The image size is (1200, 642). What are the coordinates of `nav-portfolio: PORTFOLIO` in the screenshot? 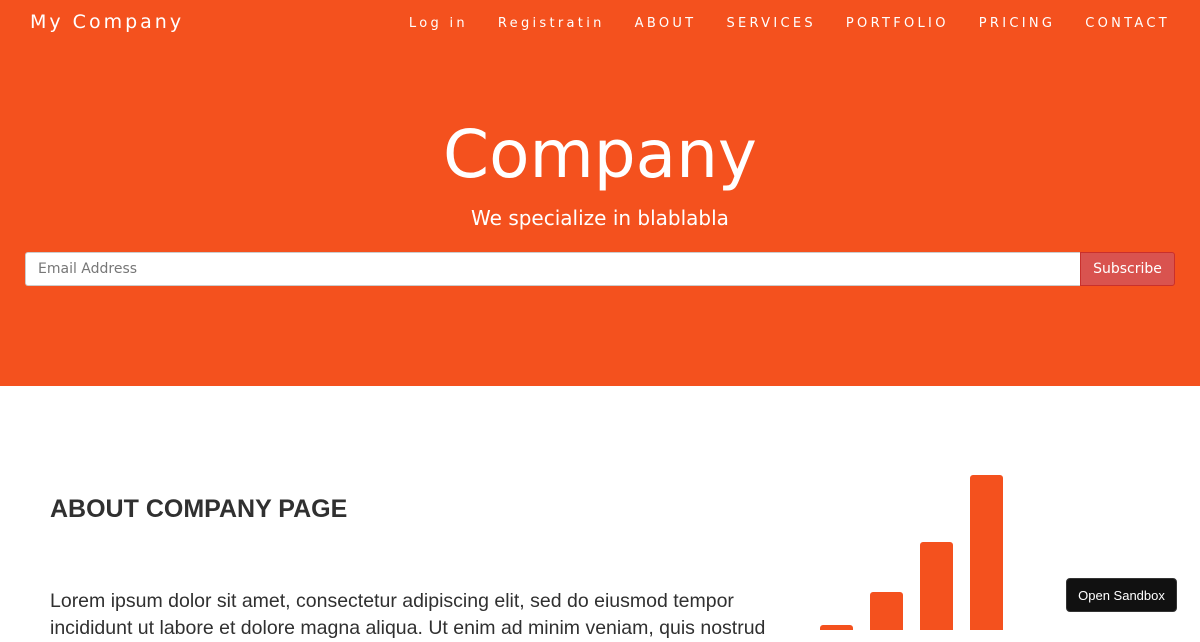 It's located at (897, 23).